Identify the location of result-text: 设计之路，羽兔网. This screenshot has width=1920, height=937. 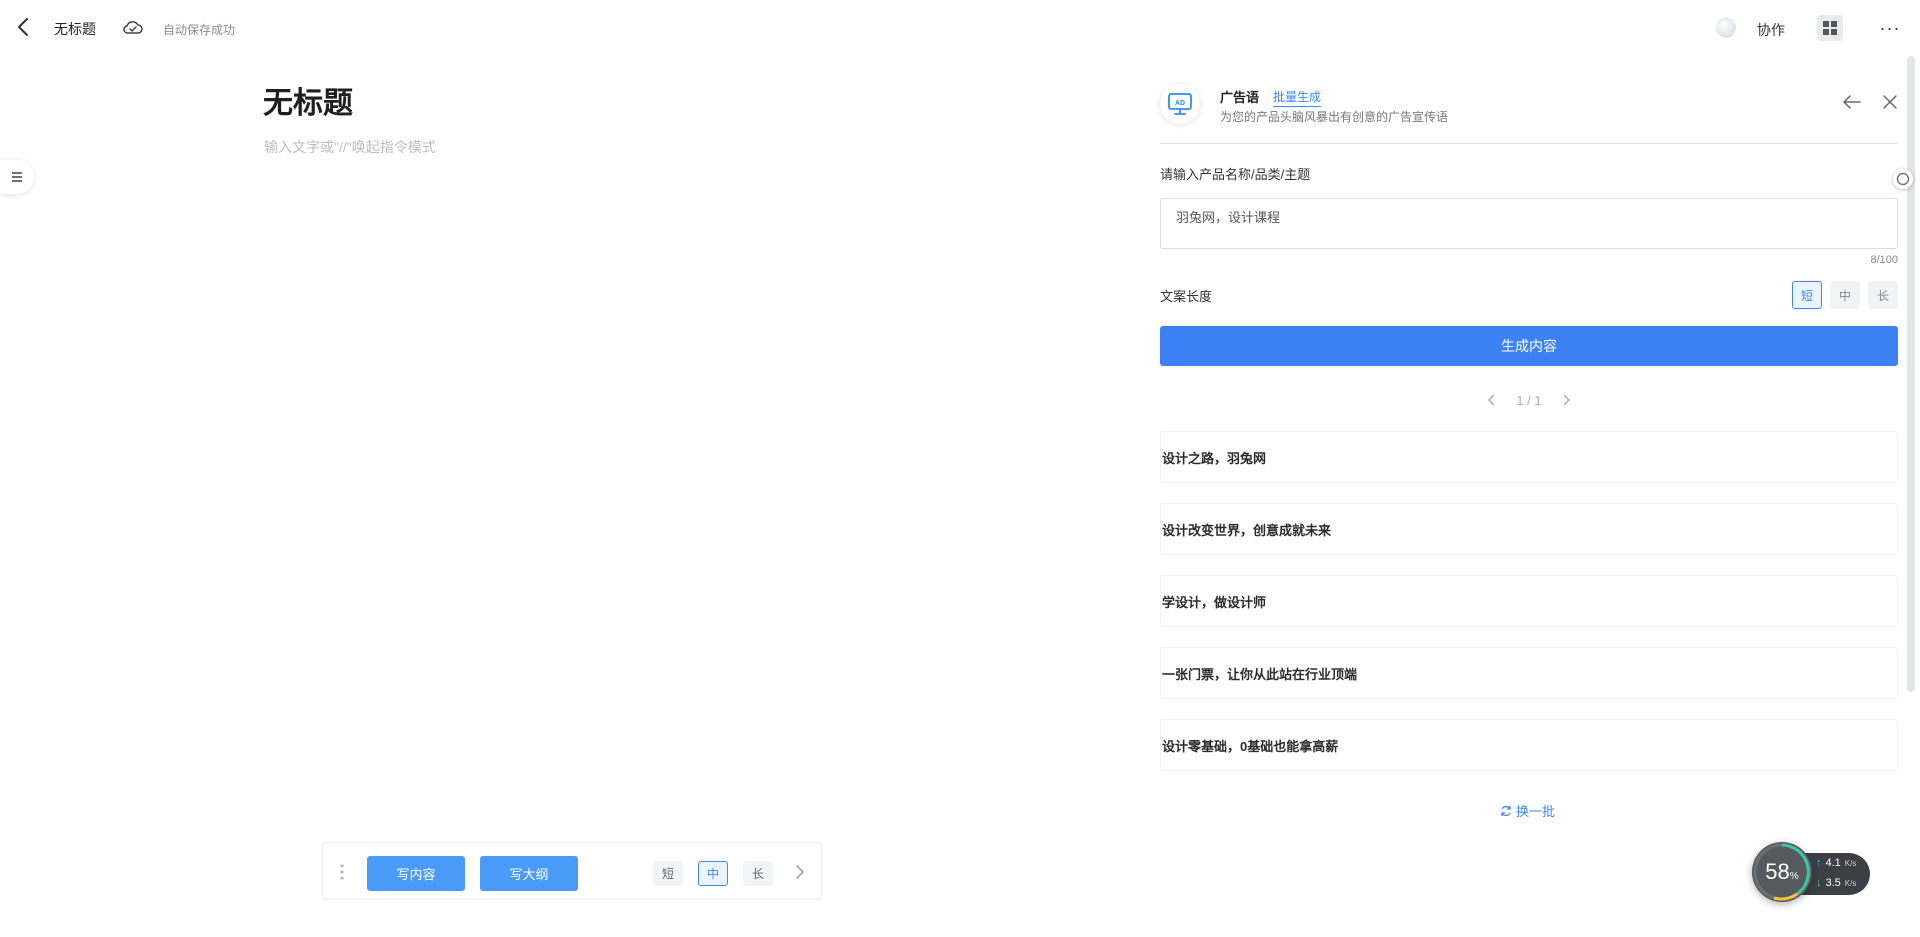
(1214, 458).